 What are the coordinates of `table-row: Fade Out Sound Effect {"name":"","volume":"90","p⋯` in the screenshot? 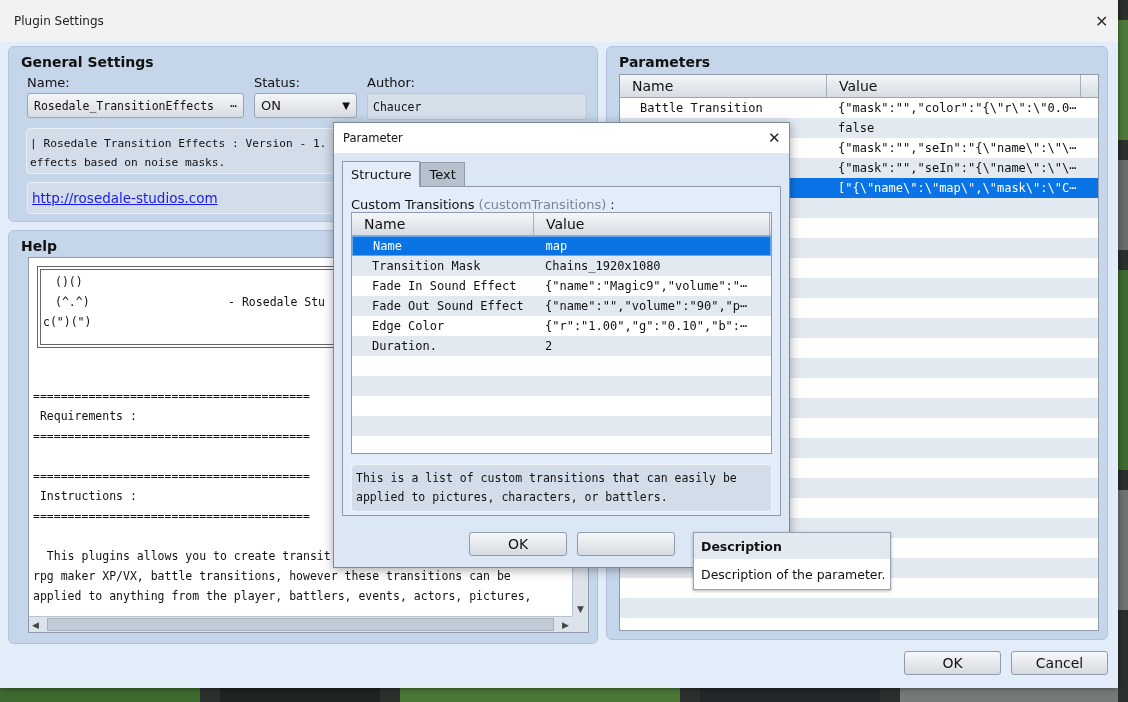 It's located at (561, 306).